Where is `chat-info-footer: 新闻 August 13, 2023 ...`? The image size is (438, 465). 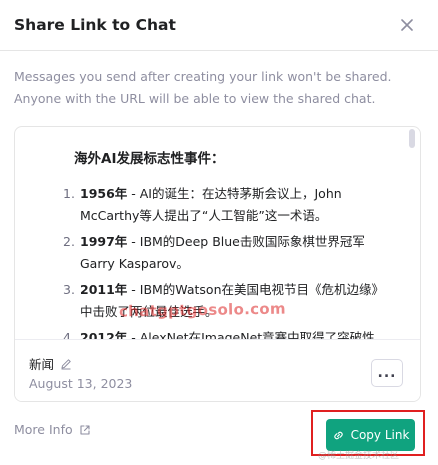 chat-info-footer: 新闻 August 13, 2023 ... is located at coordinates (217, 370).